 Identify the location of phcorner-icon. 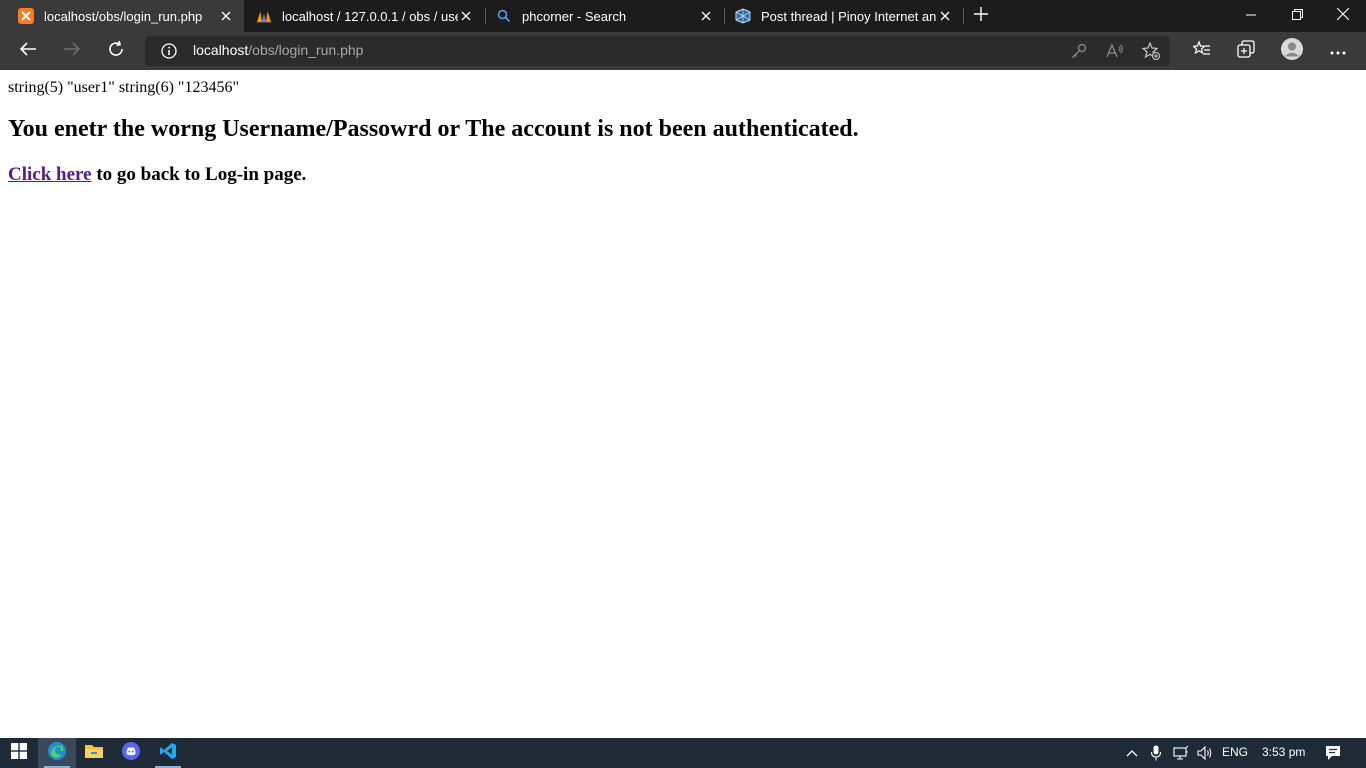
(743, 16).